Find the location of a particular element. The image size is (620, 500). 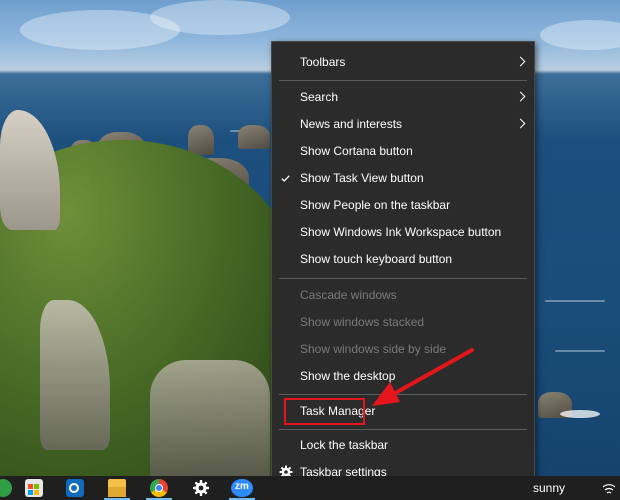

wifi-icon is located at coordinates (609, 488).